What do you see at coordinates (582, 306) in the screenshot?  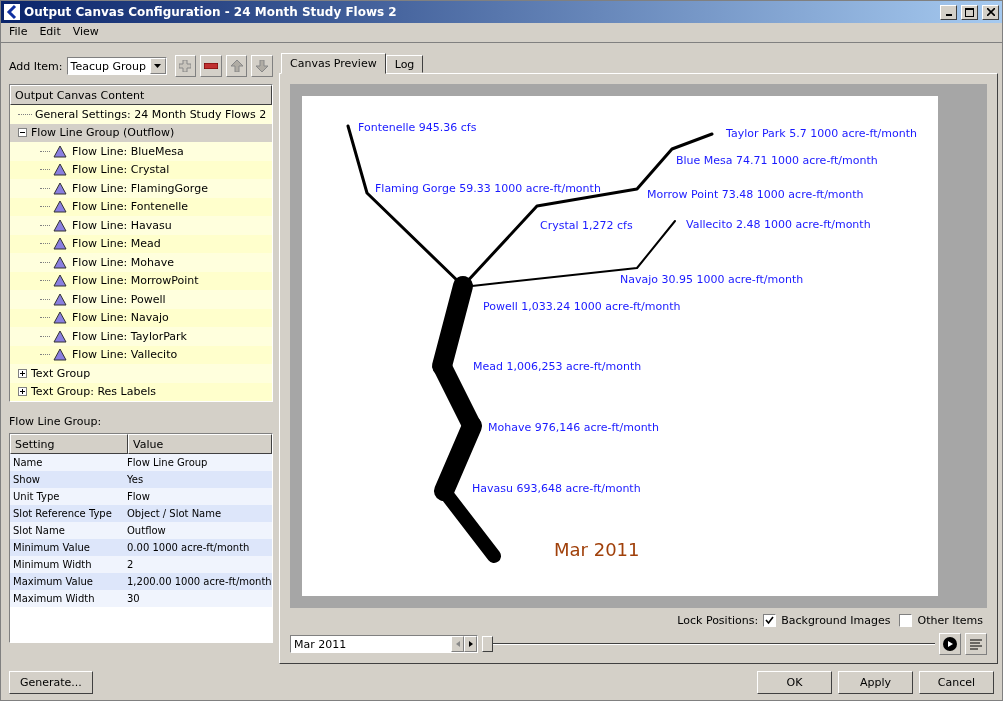 I see `flow-label: Powell 1,033.24 1000 acre-ft/month` at bounding box center [582, 306].